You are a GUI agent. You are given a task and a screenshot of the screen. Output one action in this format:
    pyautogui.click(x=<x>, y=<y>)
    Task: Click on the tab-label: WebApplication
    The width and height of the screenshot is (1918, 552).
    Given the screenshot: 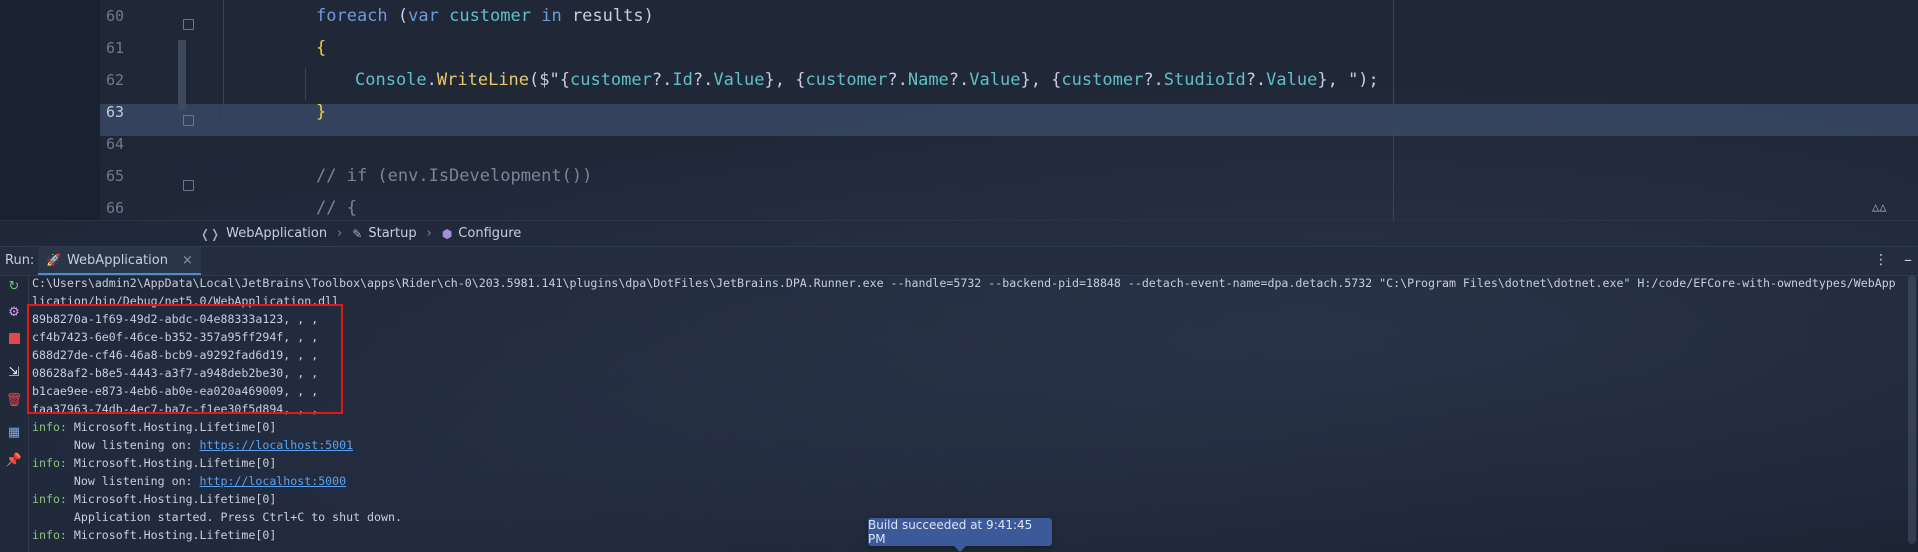 What is the action you would take?
    pyautogui.click(x=117, y=260)
    